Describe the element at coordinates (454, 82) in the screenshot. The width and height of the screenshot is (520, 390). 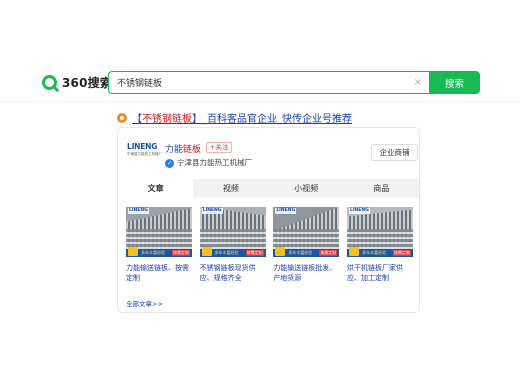
I see `search-button: 搜索` at that location.